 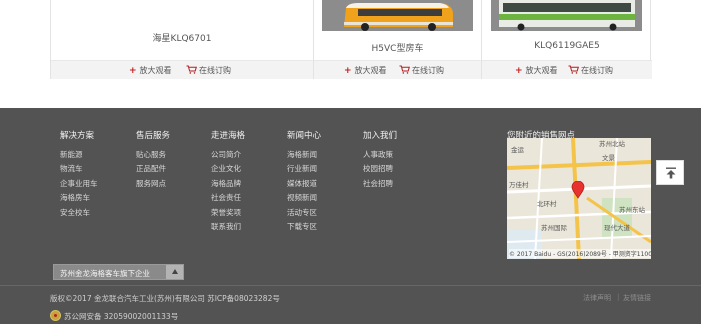 I want to click on footer-link: 联系我们, so click(x=228, y=227).